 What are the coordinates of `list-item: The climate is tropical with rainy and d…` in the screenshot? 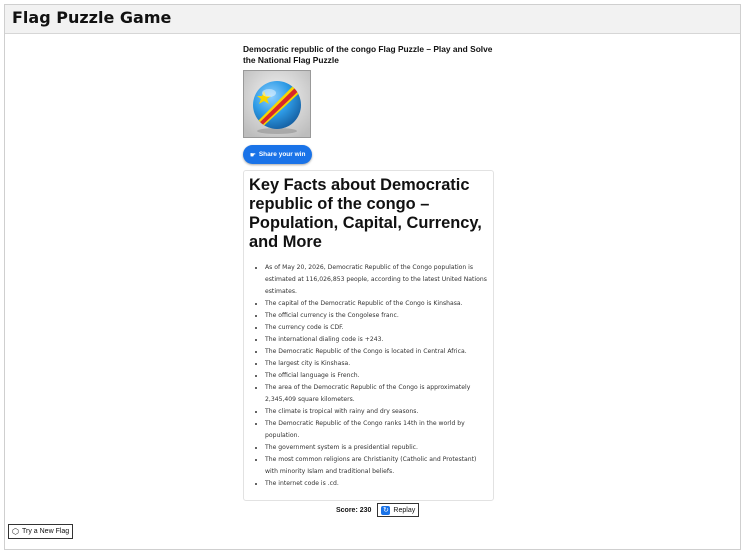 It's located at (376, 412).